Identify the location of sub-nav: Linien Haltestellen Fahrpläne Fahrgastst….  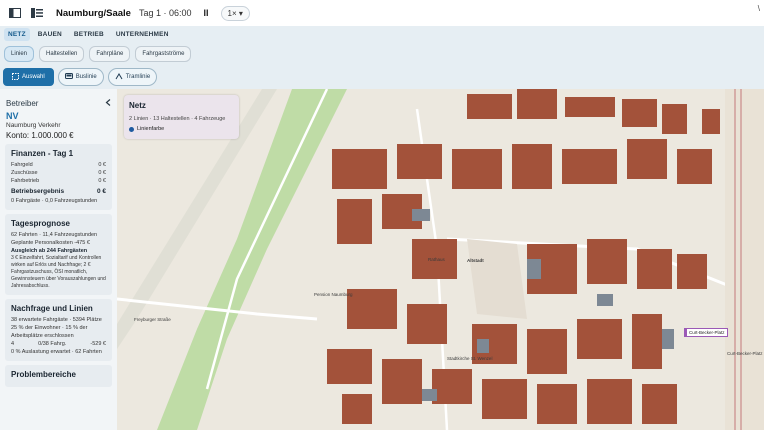
(382, 54).